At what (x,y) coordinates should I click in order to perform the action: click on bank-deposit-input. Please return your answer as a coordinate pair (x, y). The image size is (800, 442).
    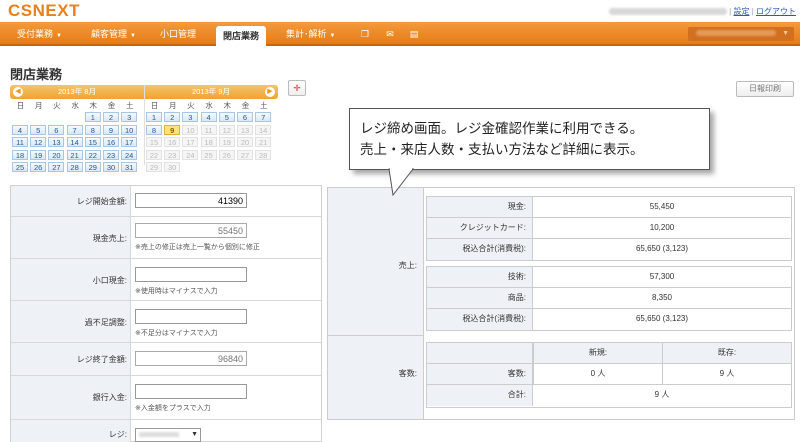
    Looking at the image, I should click on (191, 391).